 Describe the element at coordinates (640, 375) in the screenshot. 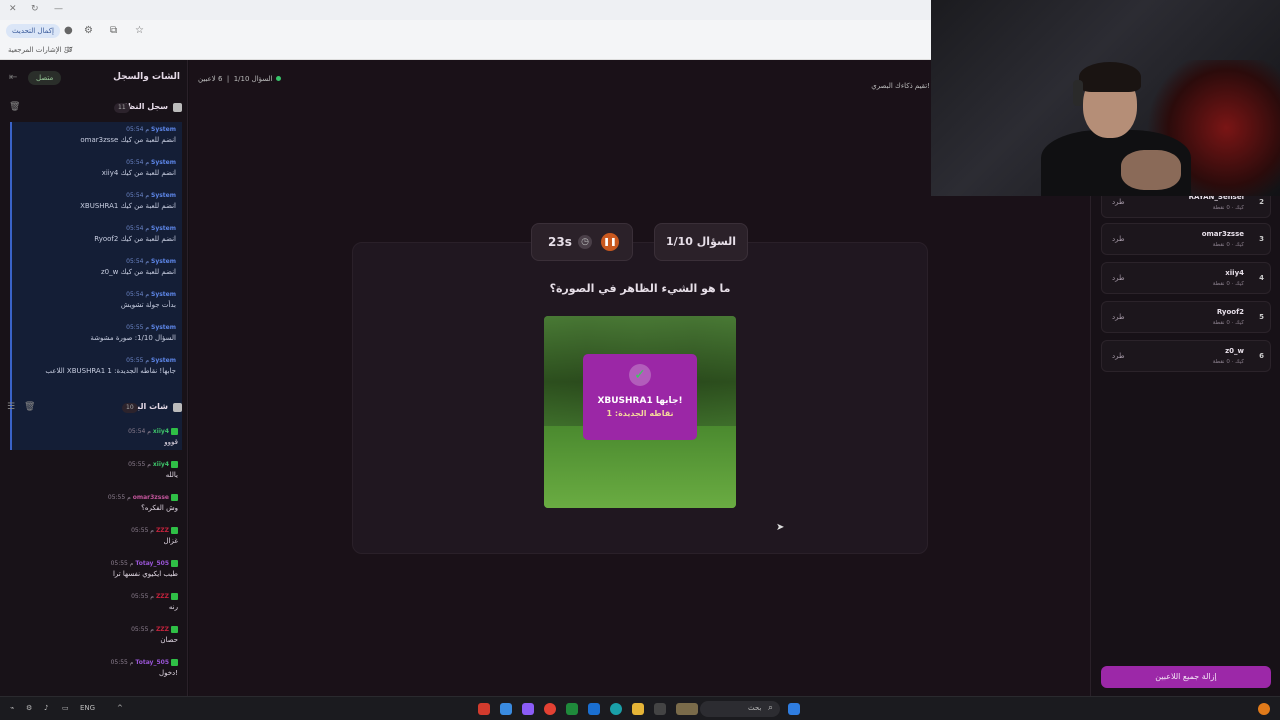

I see `check-icon: ✓` at that location.